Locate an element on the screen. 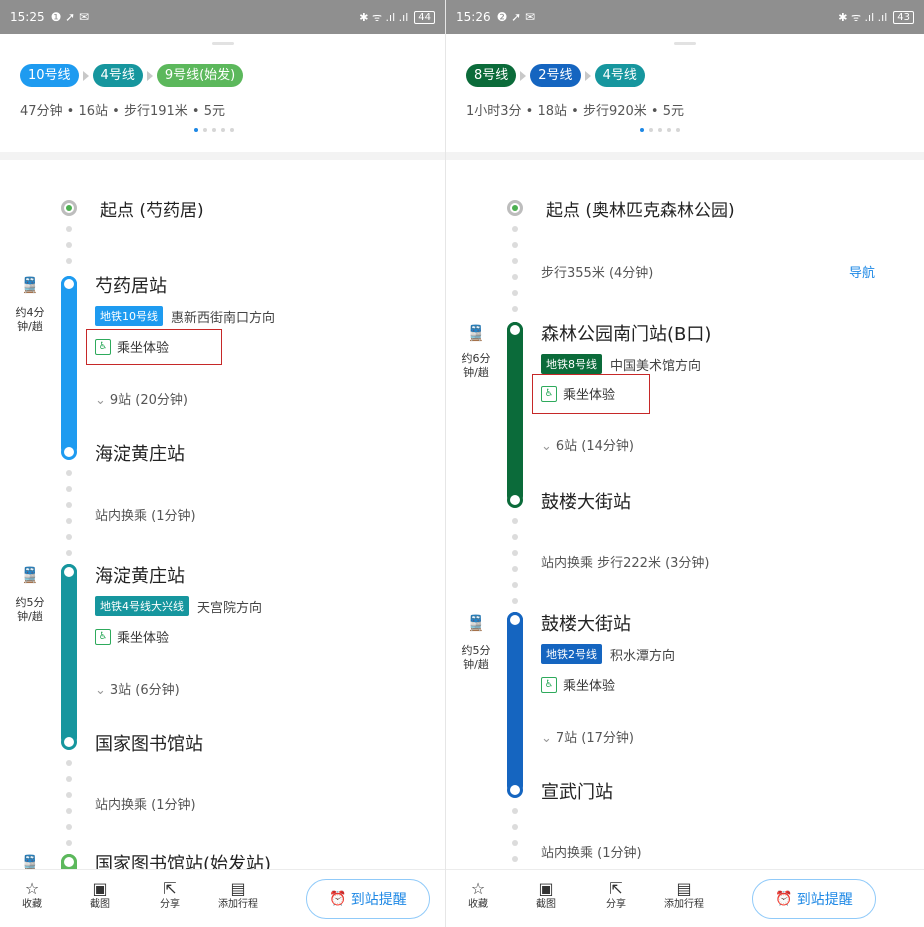  board-station: 鼓楼大街站 is located at coordinates (586, 623).